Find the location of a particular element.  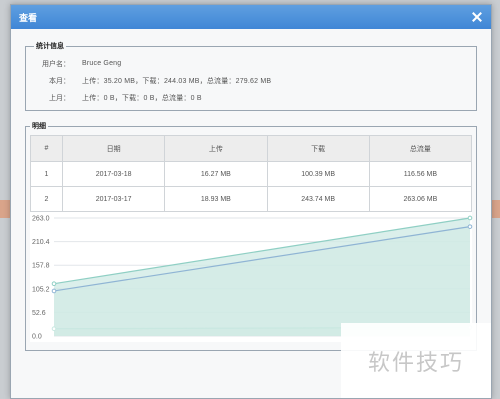

stat-row-last-month: 上月： 上传：0 B，下载：0 B，总流量：0 B is located at coordinates (251, 97).